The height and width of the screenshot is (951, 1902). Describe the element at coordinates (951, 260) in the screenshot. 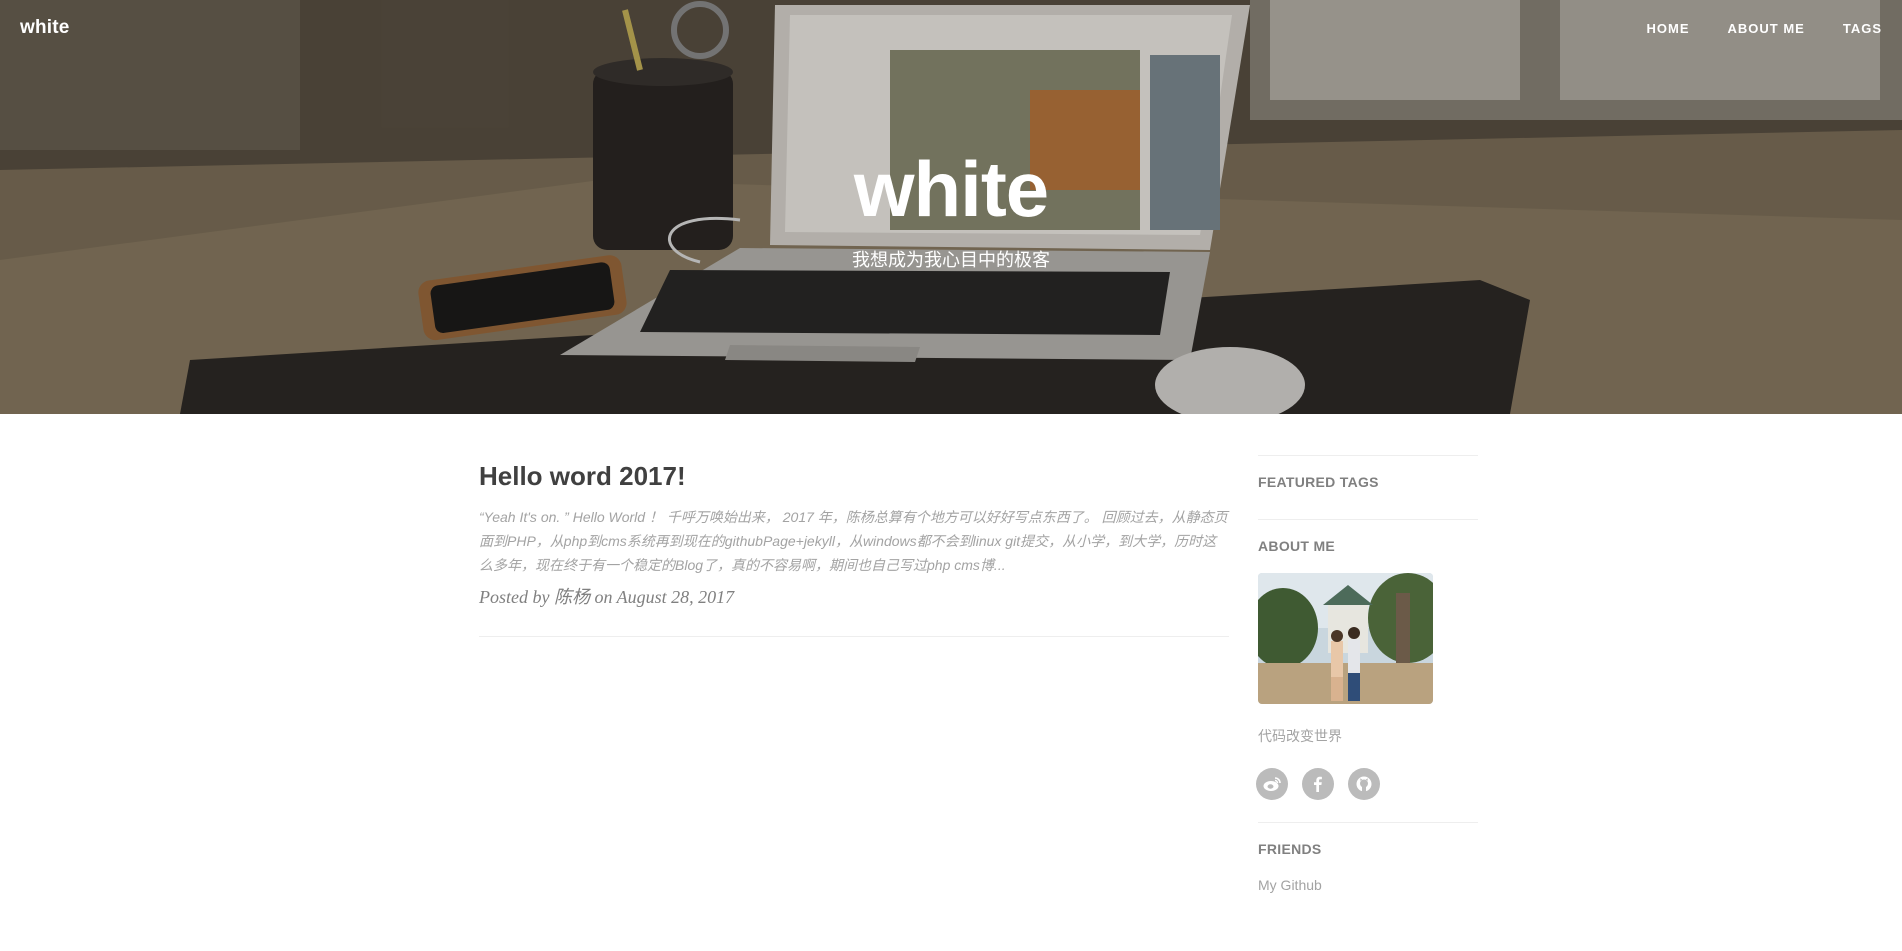

I see `site-subtitle: 我想成为我心目中的极客` at that location.